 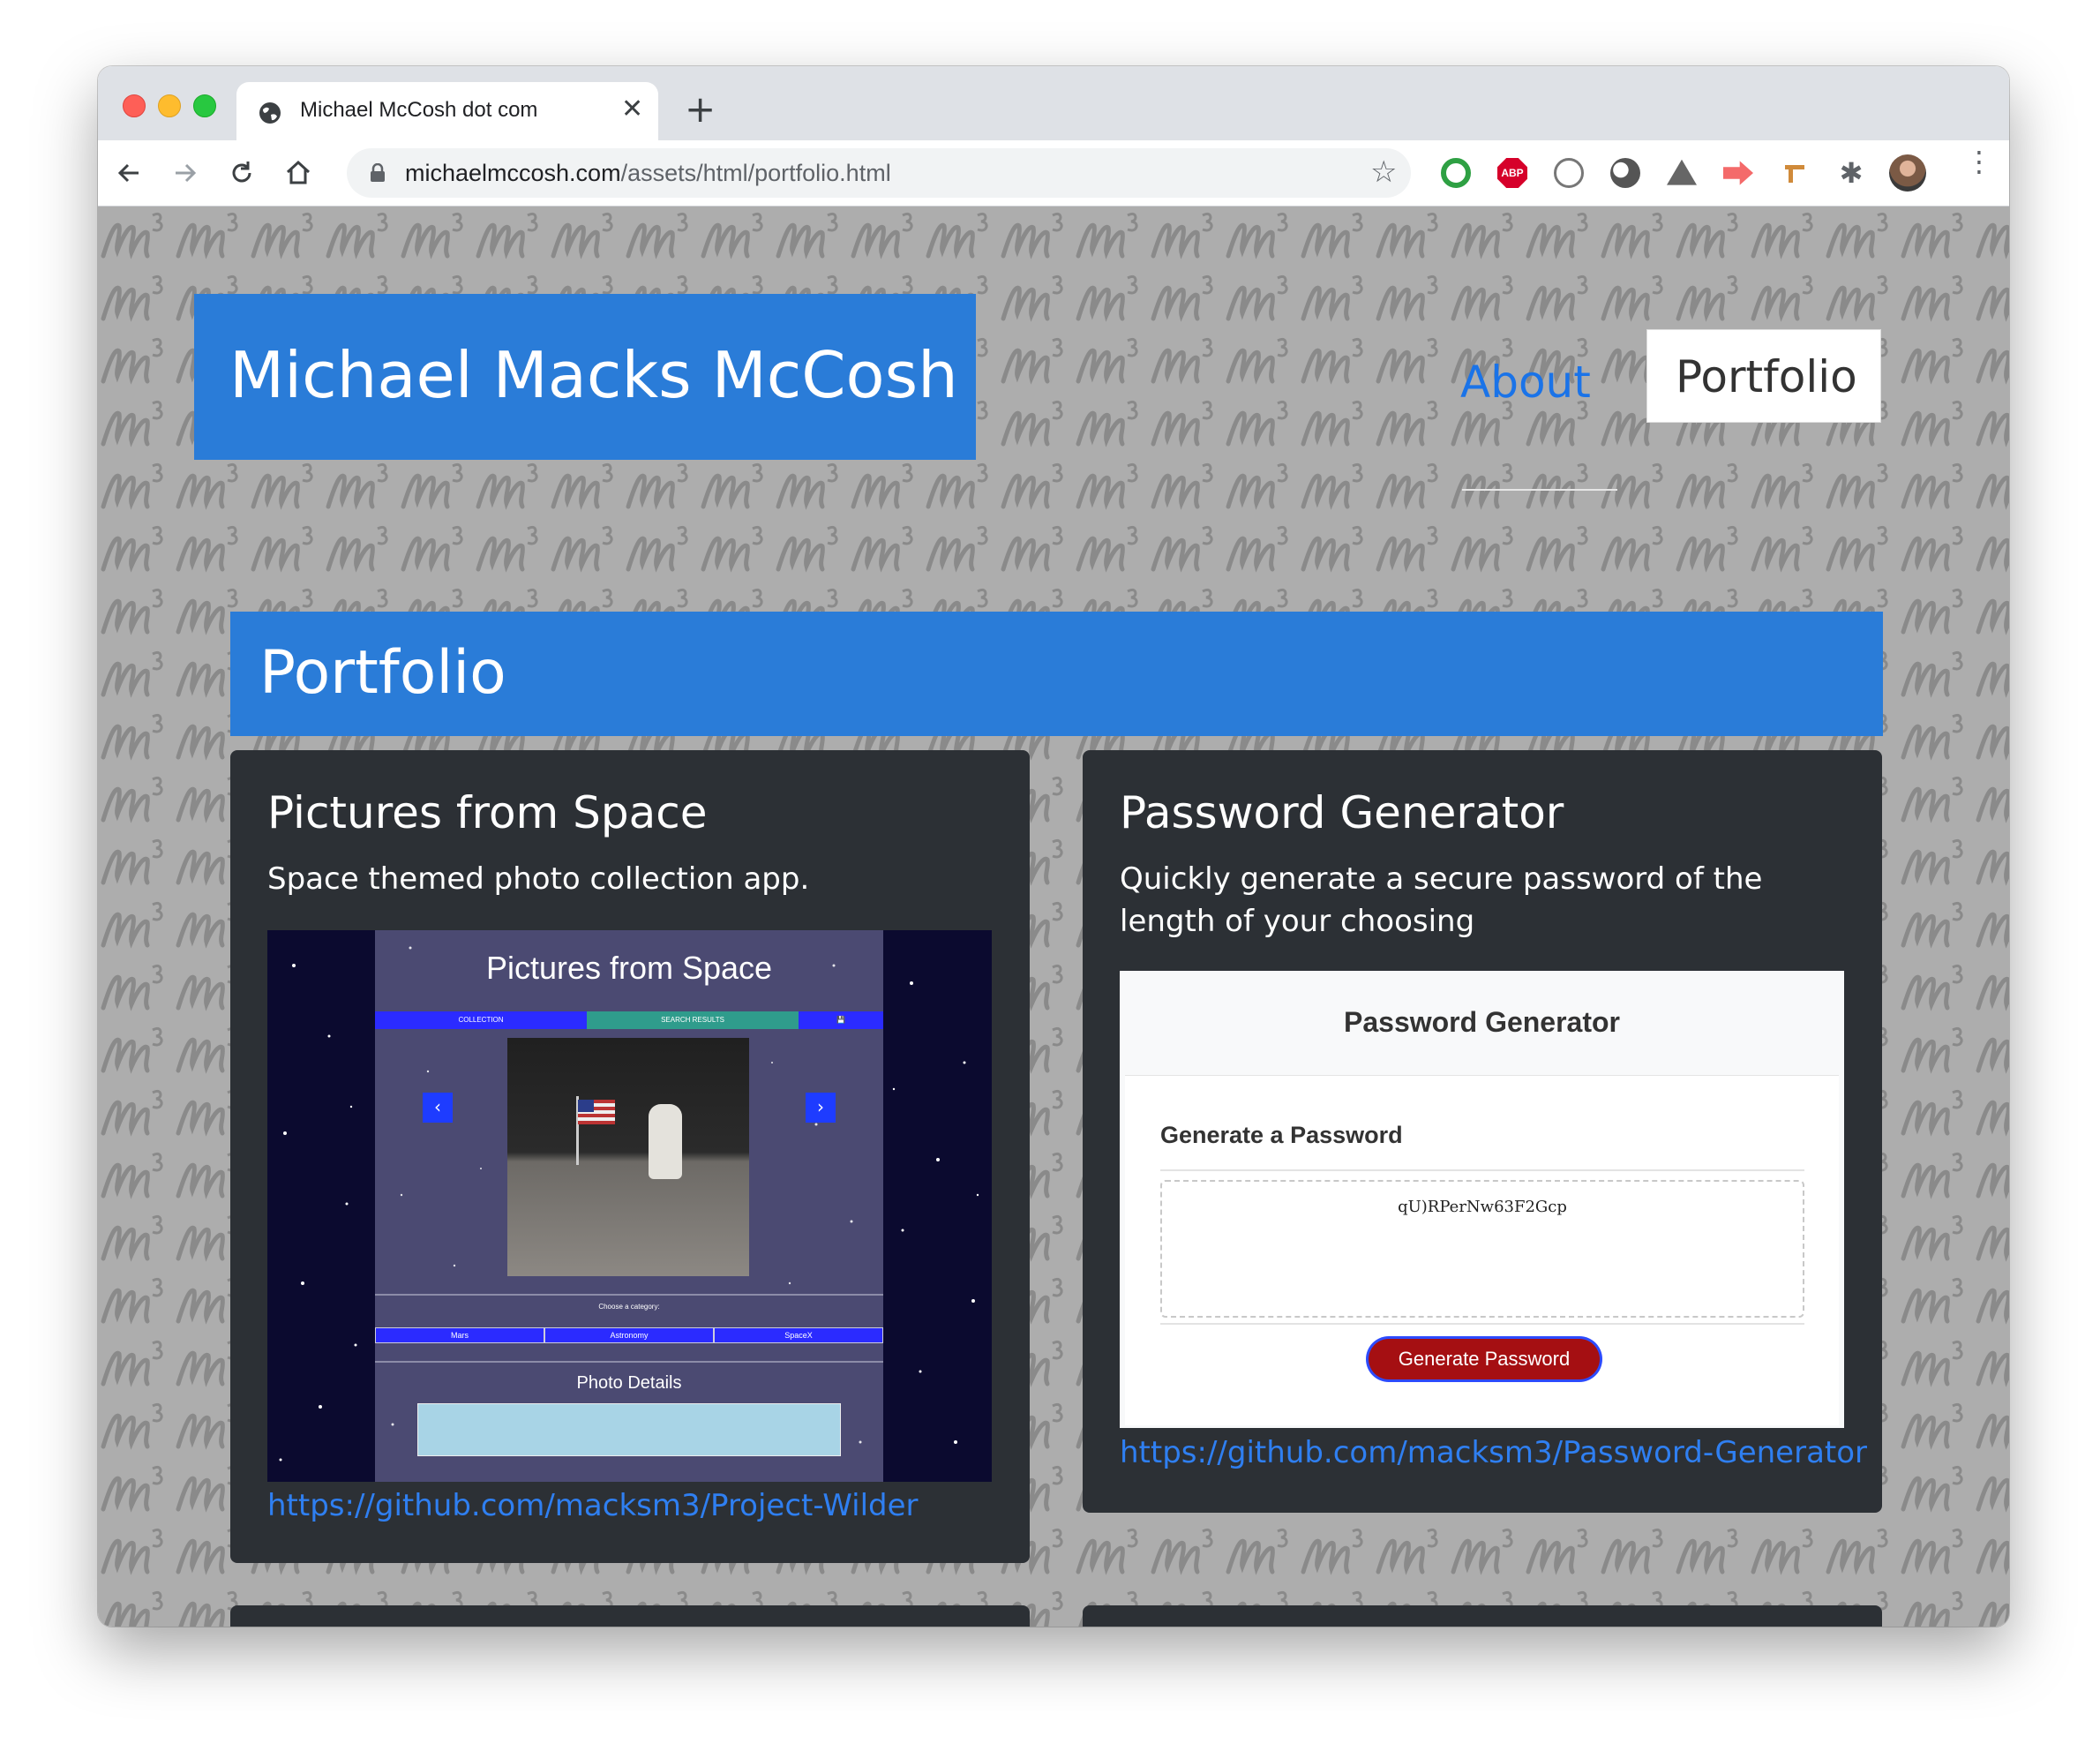 I want to click on home-icon, so click(x=298, y=173).